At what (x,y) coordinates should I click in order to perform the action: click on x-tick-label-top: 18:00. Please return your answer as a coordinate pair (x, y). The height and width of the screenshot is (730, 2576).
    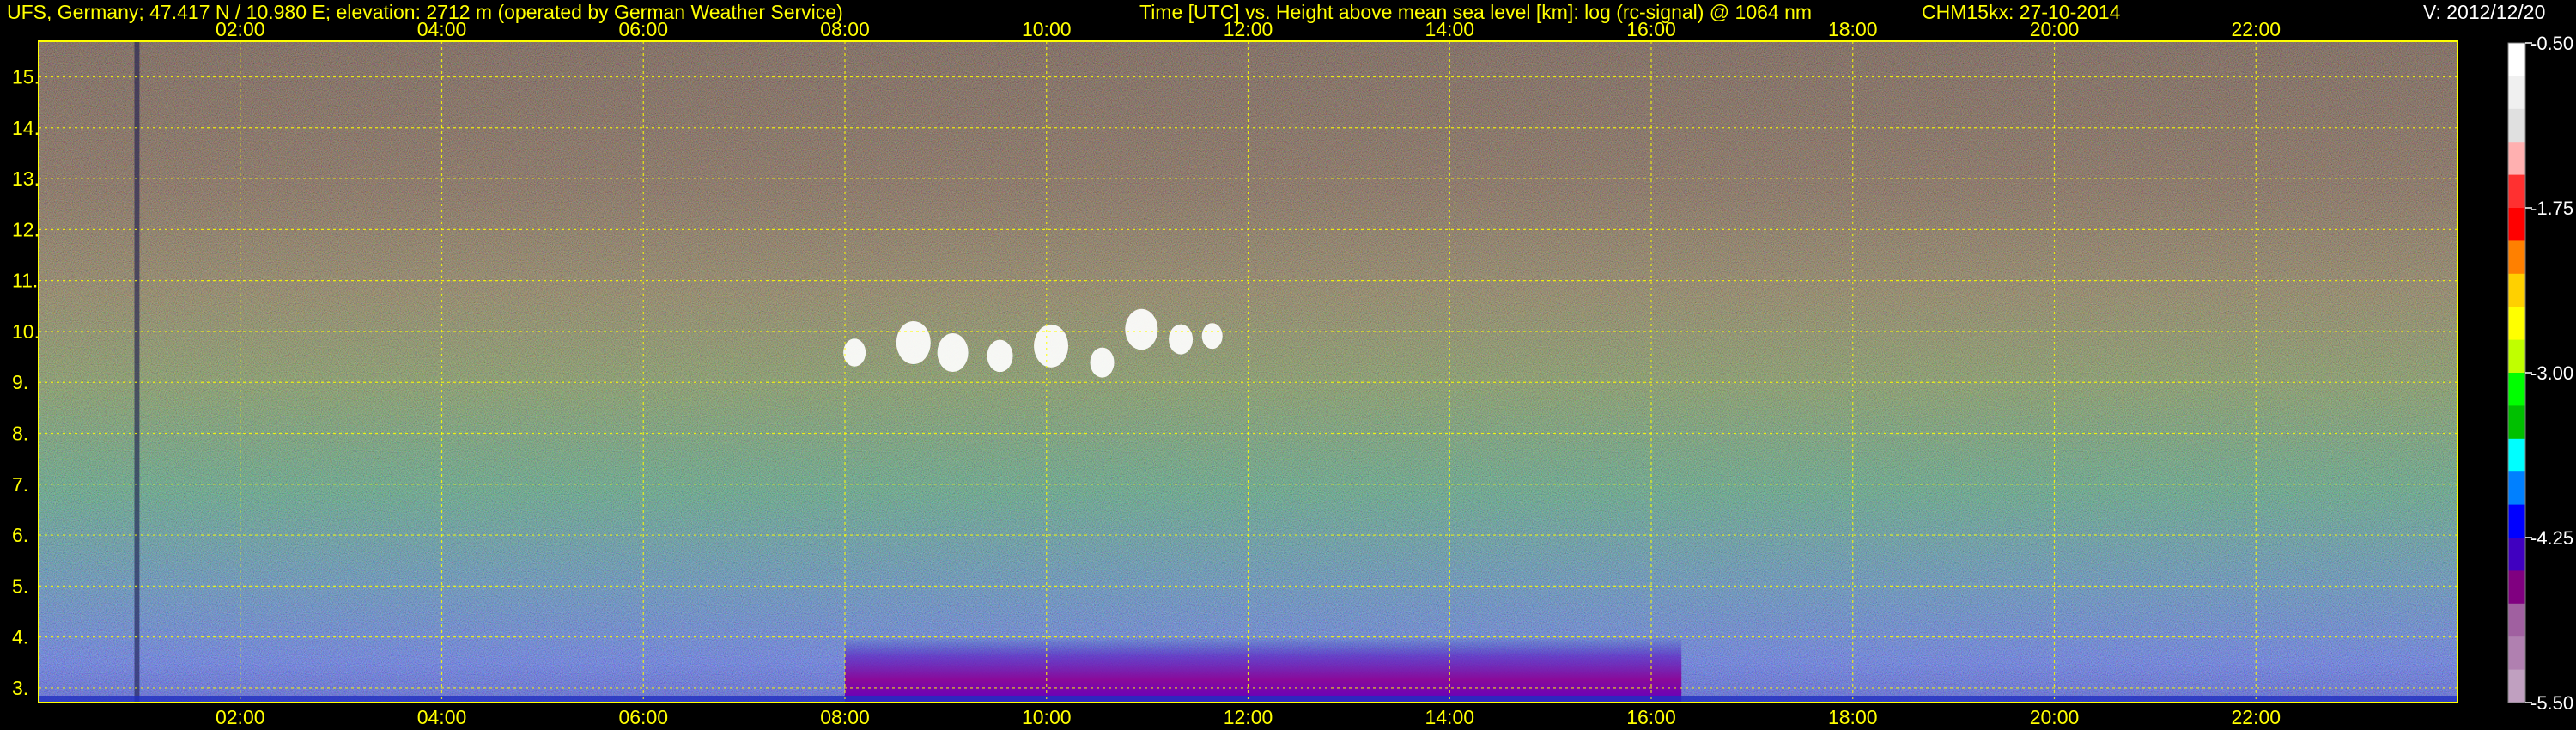
    Looking at the image, I should click on (1853, 29).